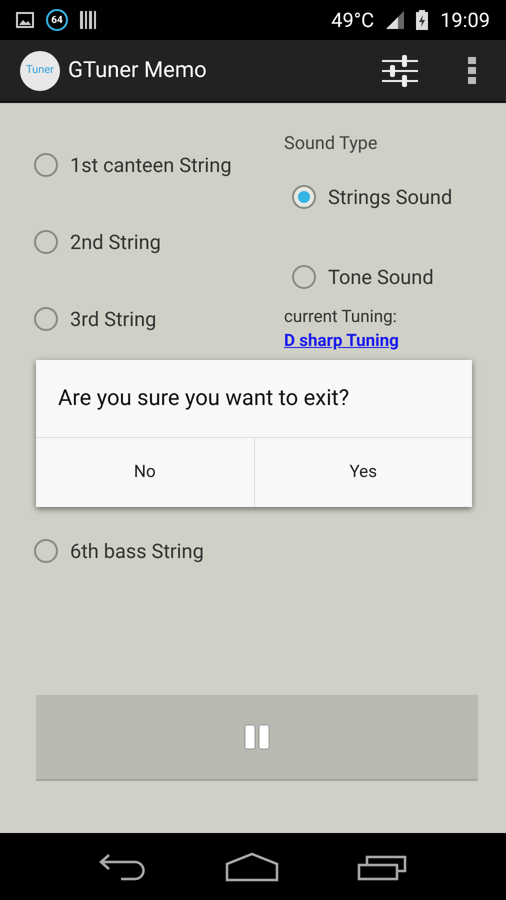  I want to click on signal-icon, so click(395, 20).